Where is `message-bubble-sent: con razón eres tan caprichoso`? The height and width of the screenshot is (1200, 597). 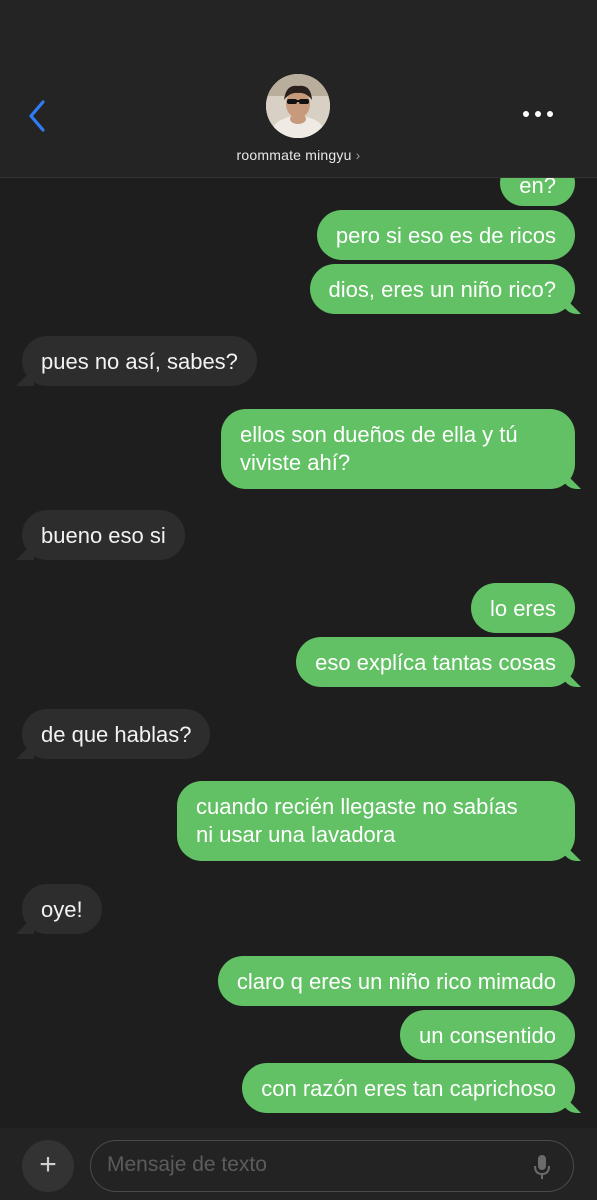
message-bubble-sent: con razón eres tan caprichoso is located at coordinates (408, 1088).